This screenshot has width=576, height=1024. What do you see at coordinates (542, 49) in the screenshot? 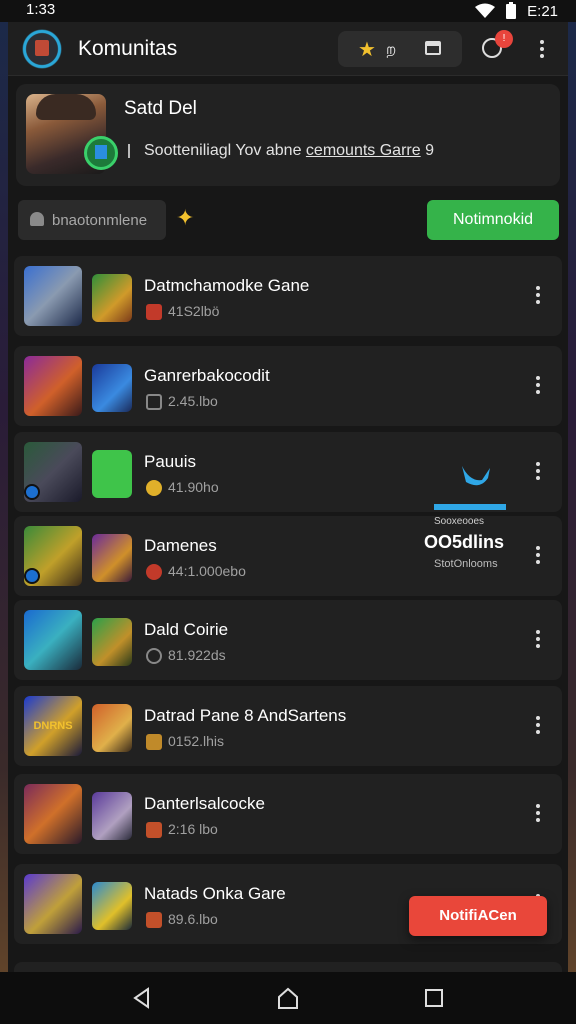
I see `overflow-menu-icon` at bounding box center [542, 49].